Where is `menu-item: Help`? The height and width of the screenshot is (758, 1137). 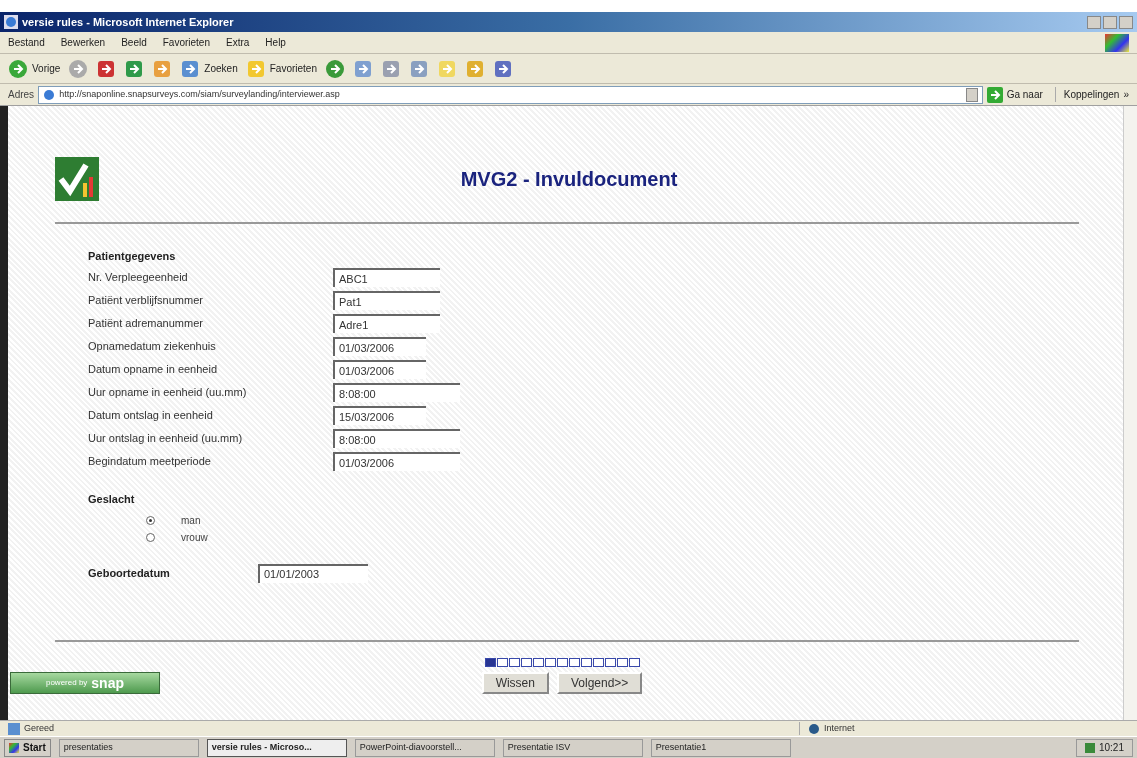
menu-item: Help is located at coordinates (275, 42).